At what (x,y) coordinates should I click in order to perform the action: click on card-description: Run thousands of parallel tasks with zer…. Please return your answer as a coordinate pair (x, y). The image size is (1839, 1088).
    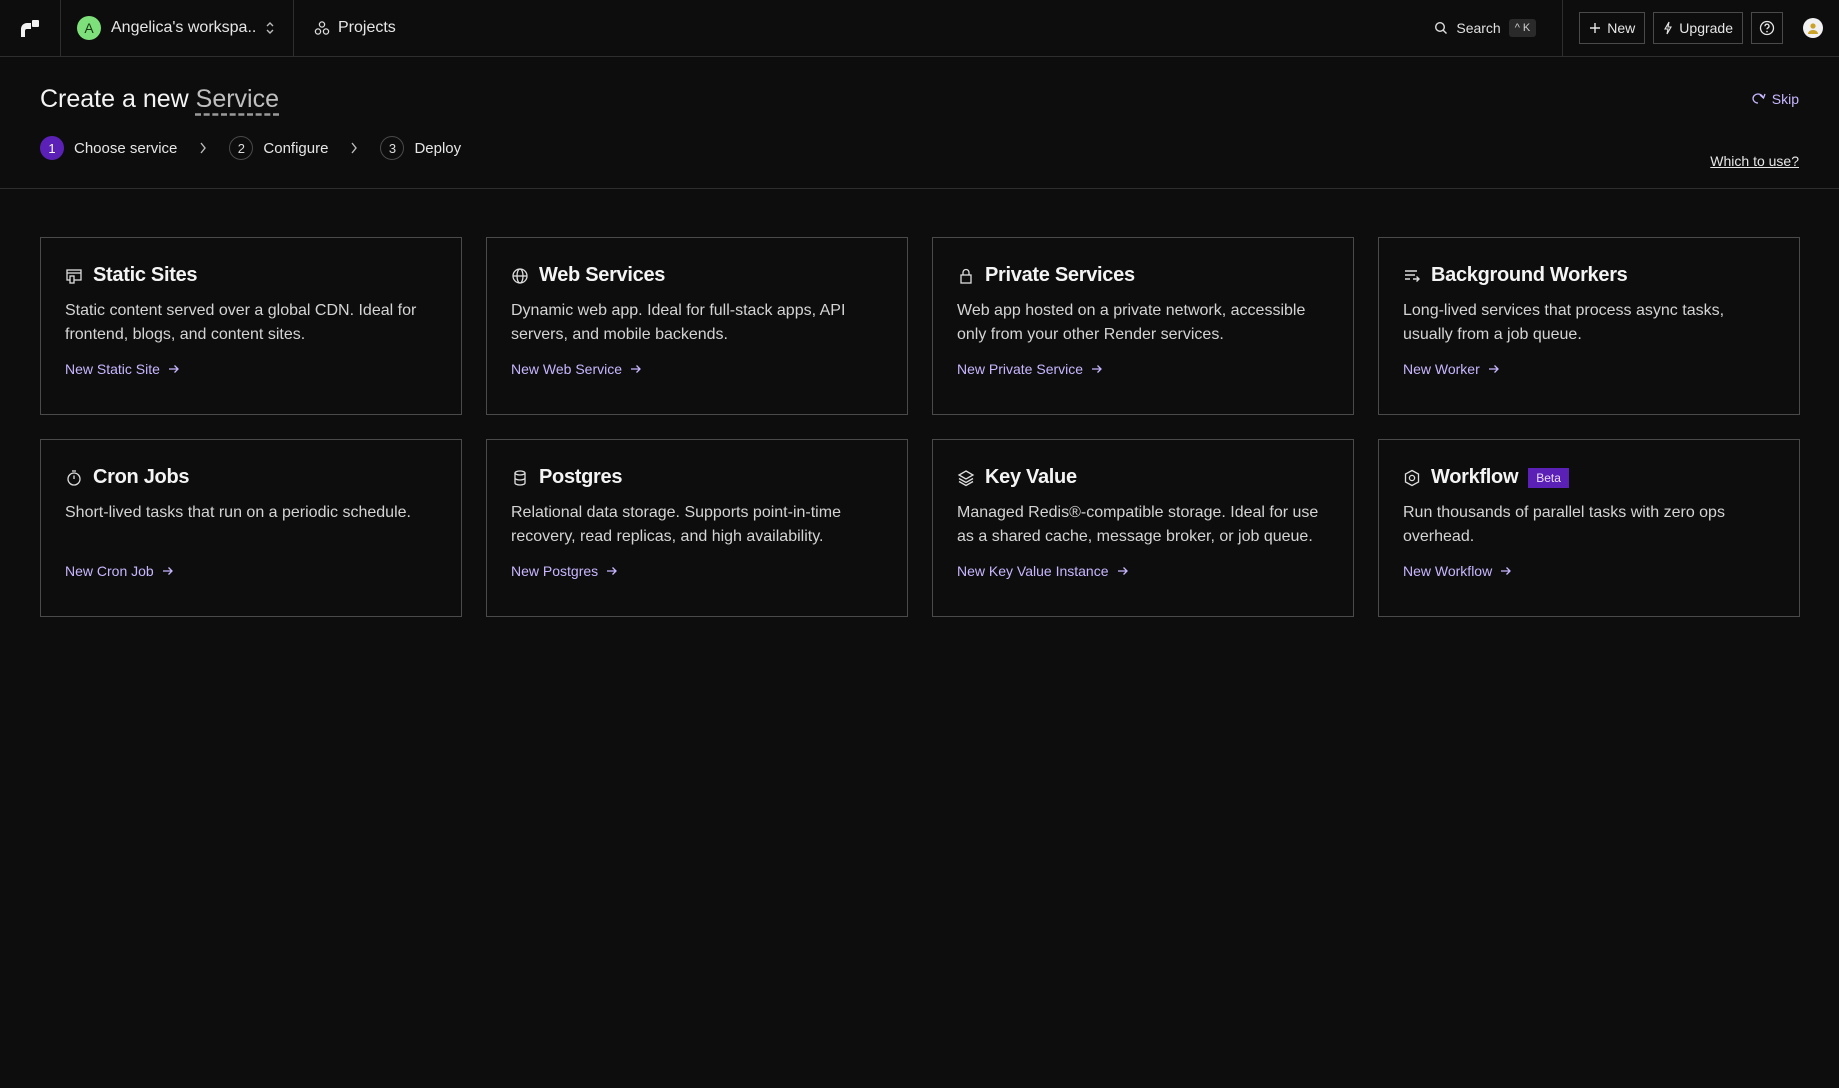
    Looking at the image, I should click on (1564, 524).